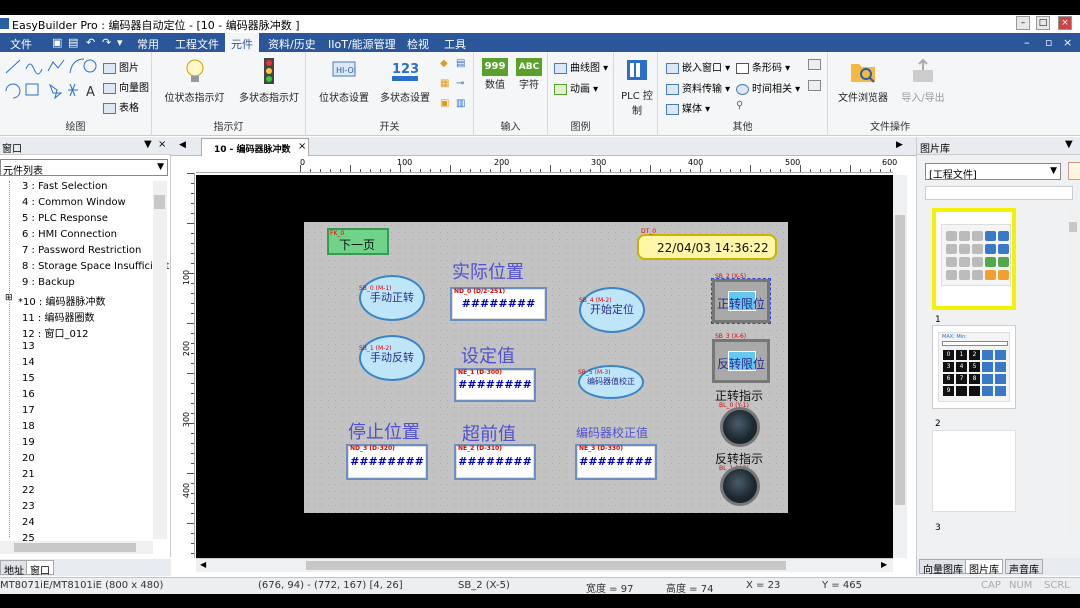  Describe the element at coordinates (637, 87) in the screenshot. I see `plc-control-button: PLC 控制` at that location.